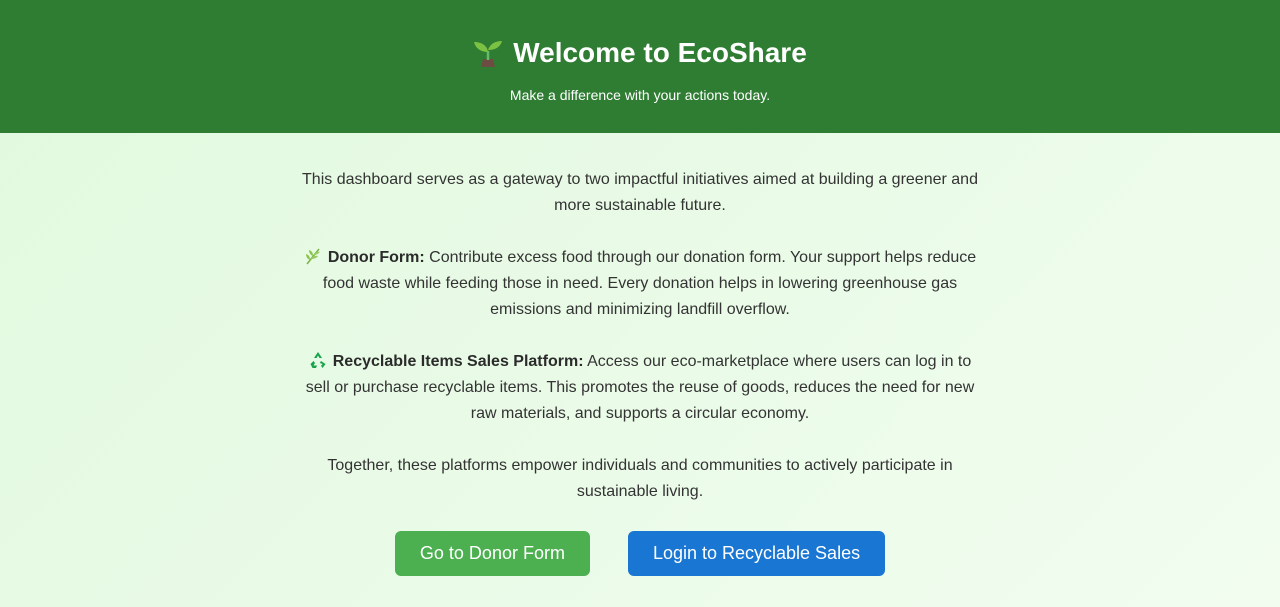  Describe the element at coordinates (313, 256) in the screenshot. I see `herb-icon` at that location.